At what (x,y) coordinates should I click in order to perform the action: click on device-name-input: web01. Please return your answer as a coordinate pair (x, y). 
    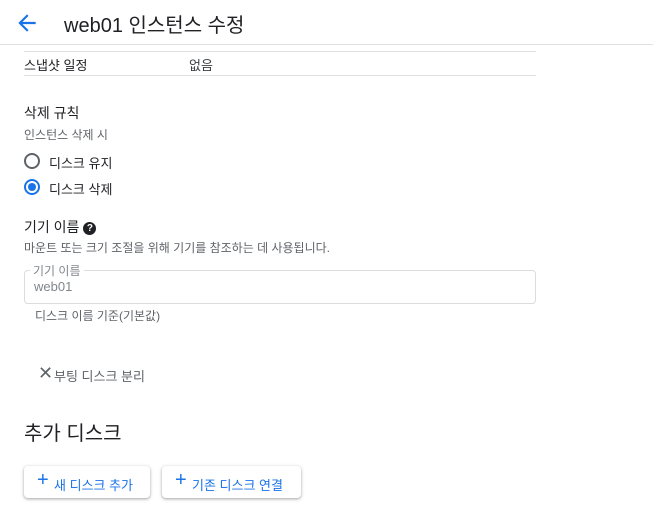
    Looking at the image, I should click on (280, 287).